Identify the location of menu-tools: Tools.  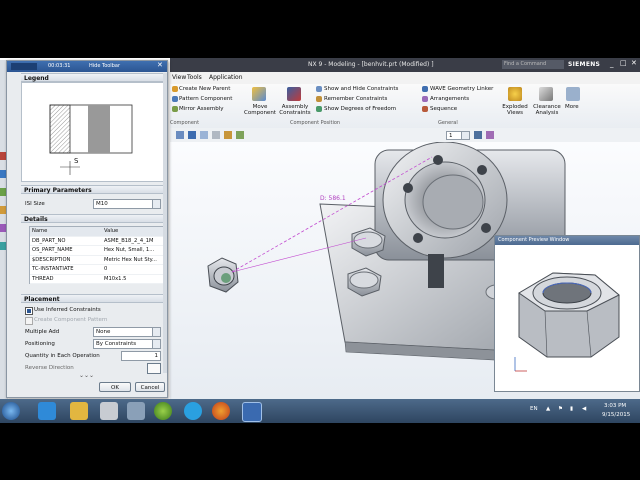
(194, 77).